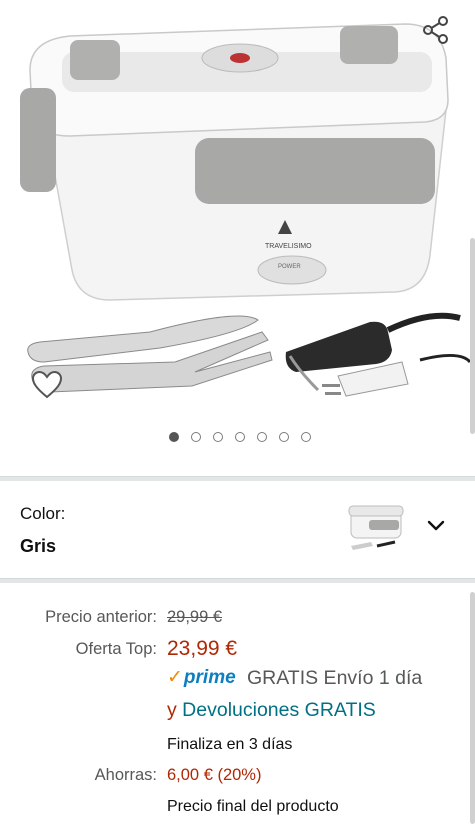 The width and height of the screenshot is (475, 824). What do you see at coordinates (253, 806) in the screenshot?
I see `final-price-note: Precio final del producto` at bounding box center [253, 806].